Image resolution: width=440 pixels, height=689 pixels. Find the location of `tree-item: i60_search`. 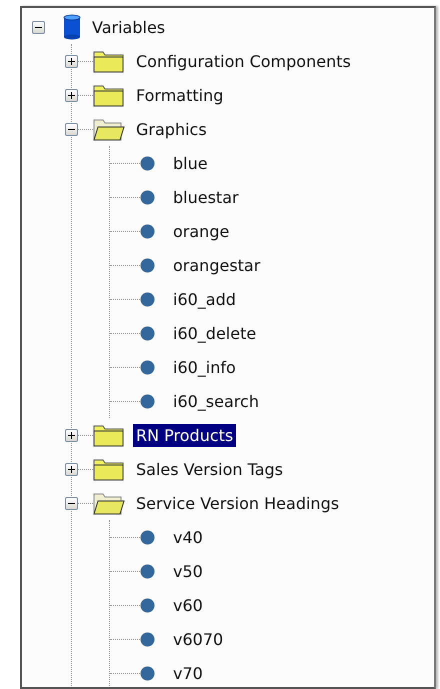

tree-item: i60_search is located at coordinates (216, 401).